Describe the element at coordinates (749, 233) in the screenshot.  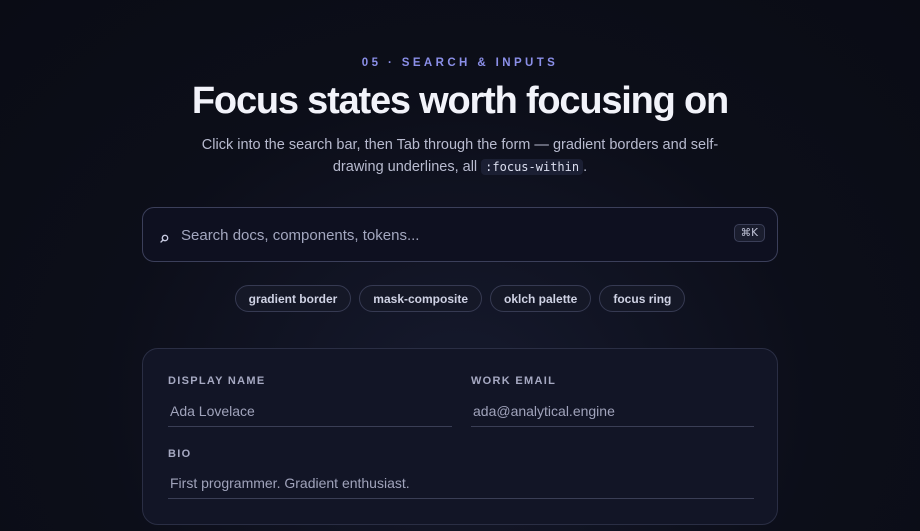
I see `keyboard-shortcut-badge: ⌘K` at that location.